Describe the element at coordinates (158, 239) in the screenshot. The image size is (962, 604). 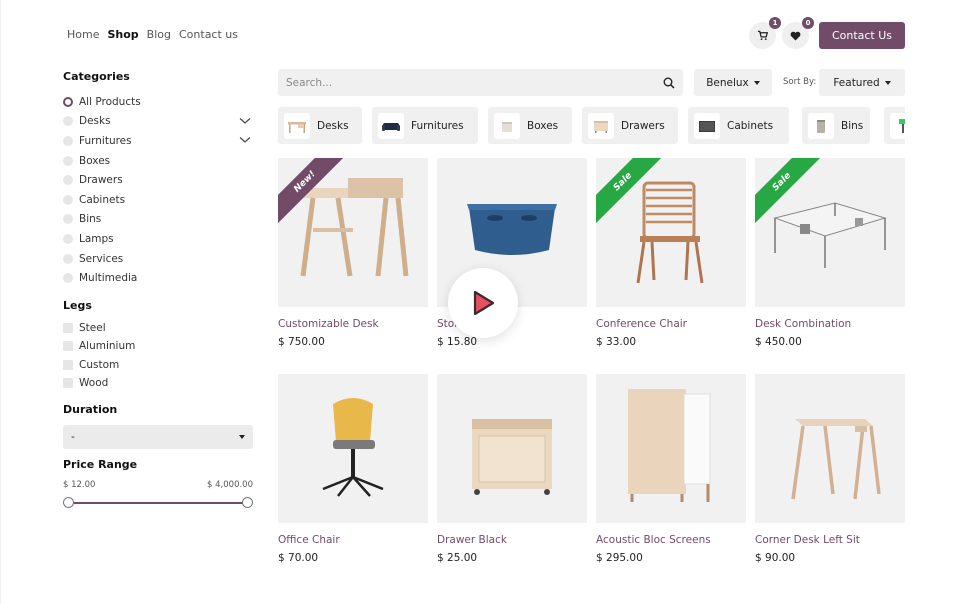
I see `category-filter-item: Lamps` at that location.